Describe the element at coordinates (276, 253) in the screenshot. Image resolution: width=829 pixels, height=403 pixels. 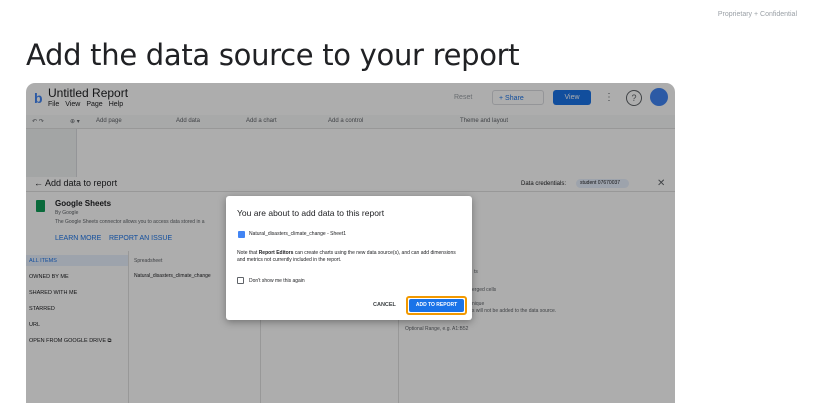
I see `note-bold: Report Editors` at that location.